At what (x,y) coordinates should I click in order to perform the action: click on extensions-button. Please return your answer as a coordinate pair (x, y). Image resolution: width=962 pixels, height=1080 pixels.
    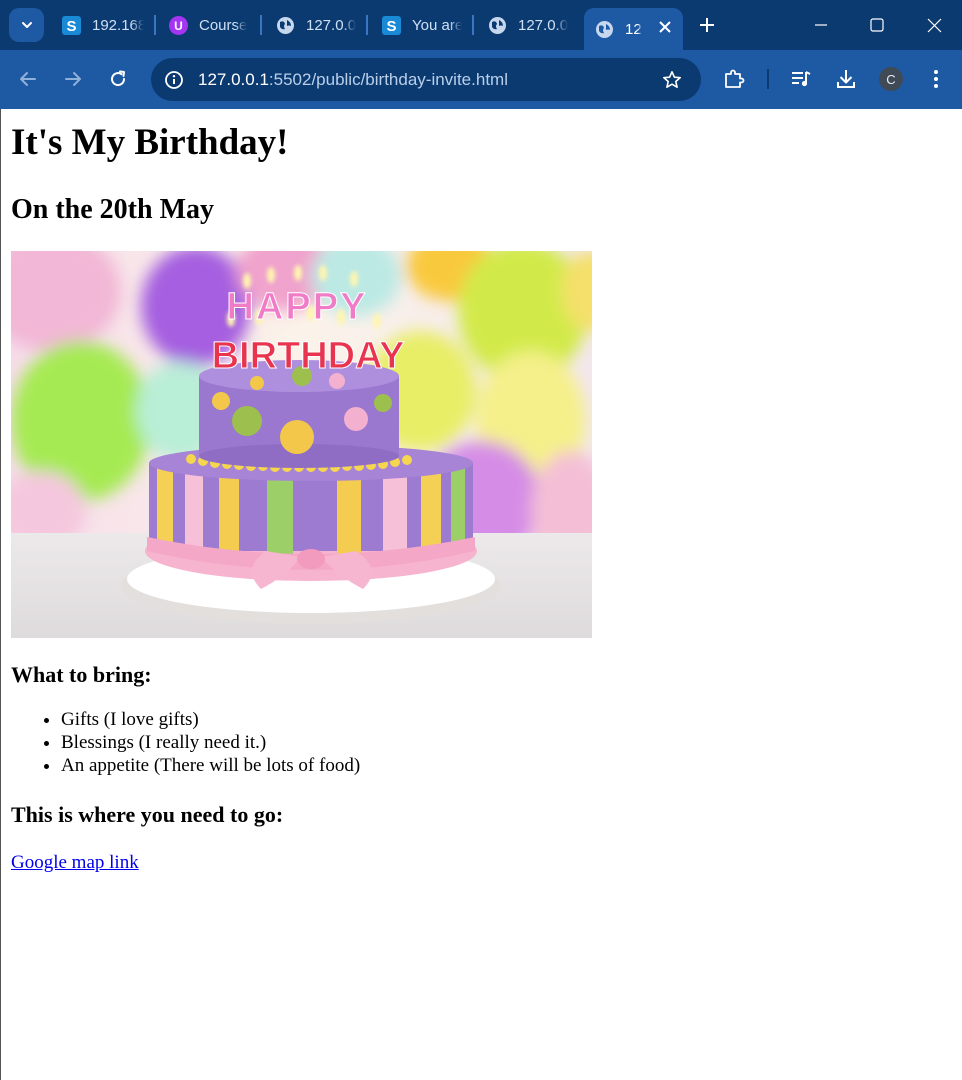
    Looking at the image, I should click on (734, 79).